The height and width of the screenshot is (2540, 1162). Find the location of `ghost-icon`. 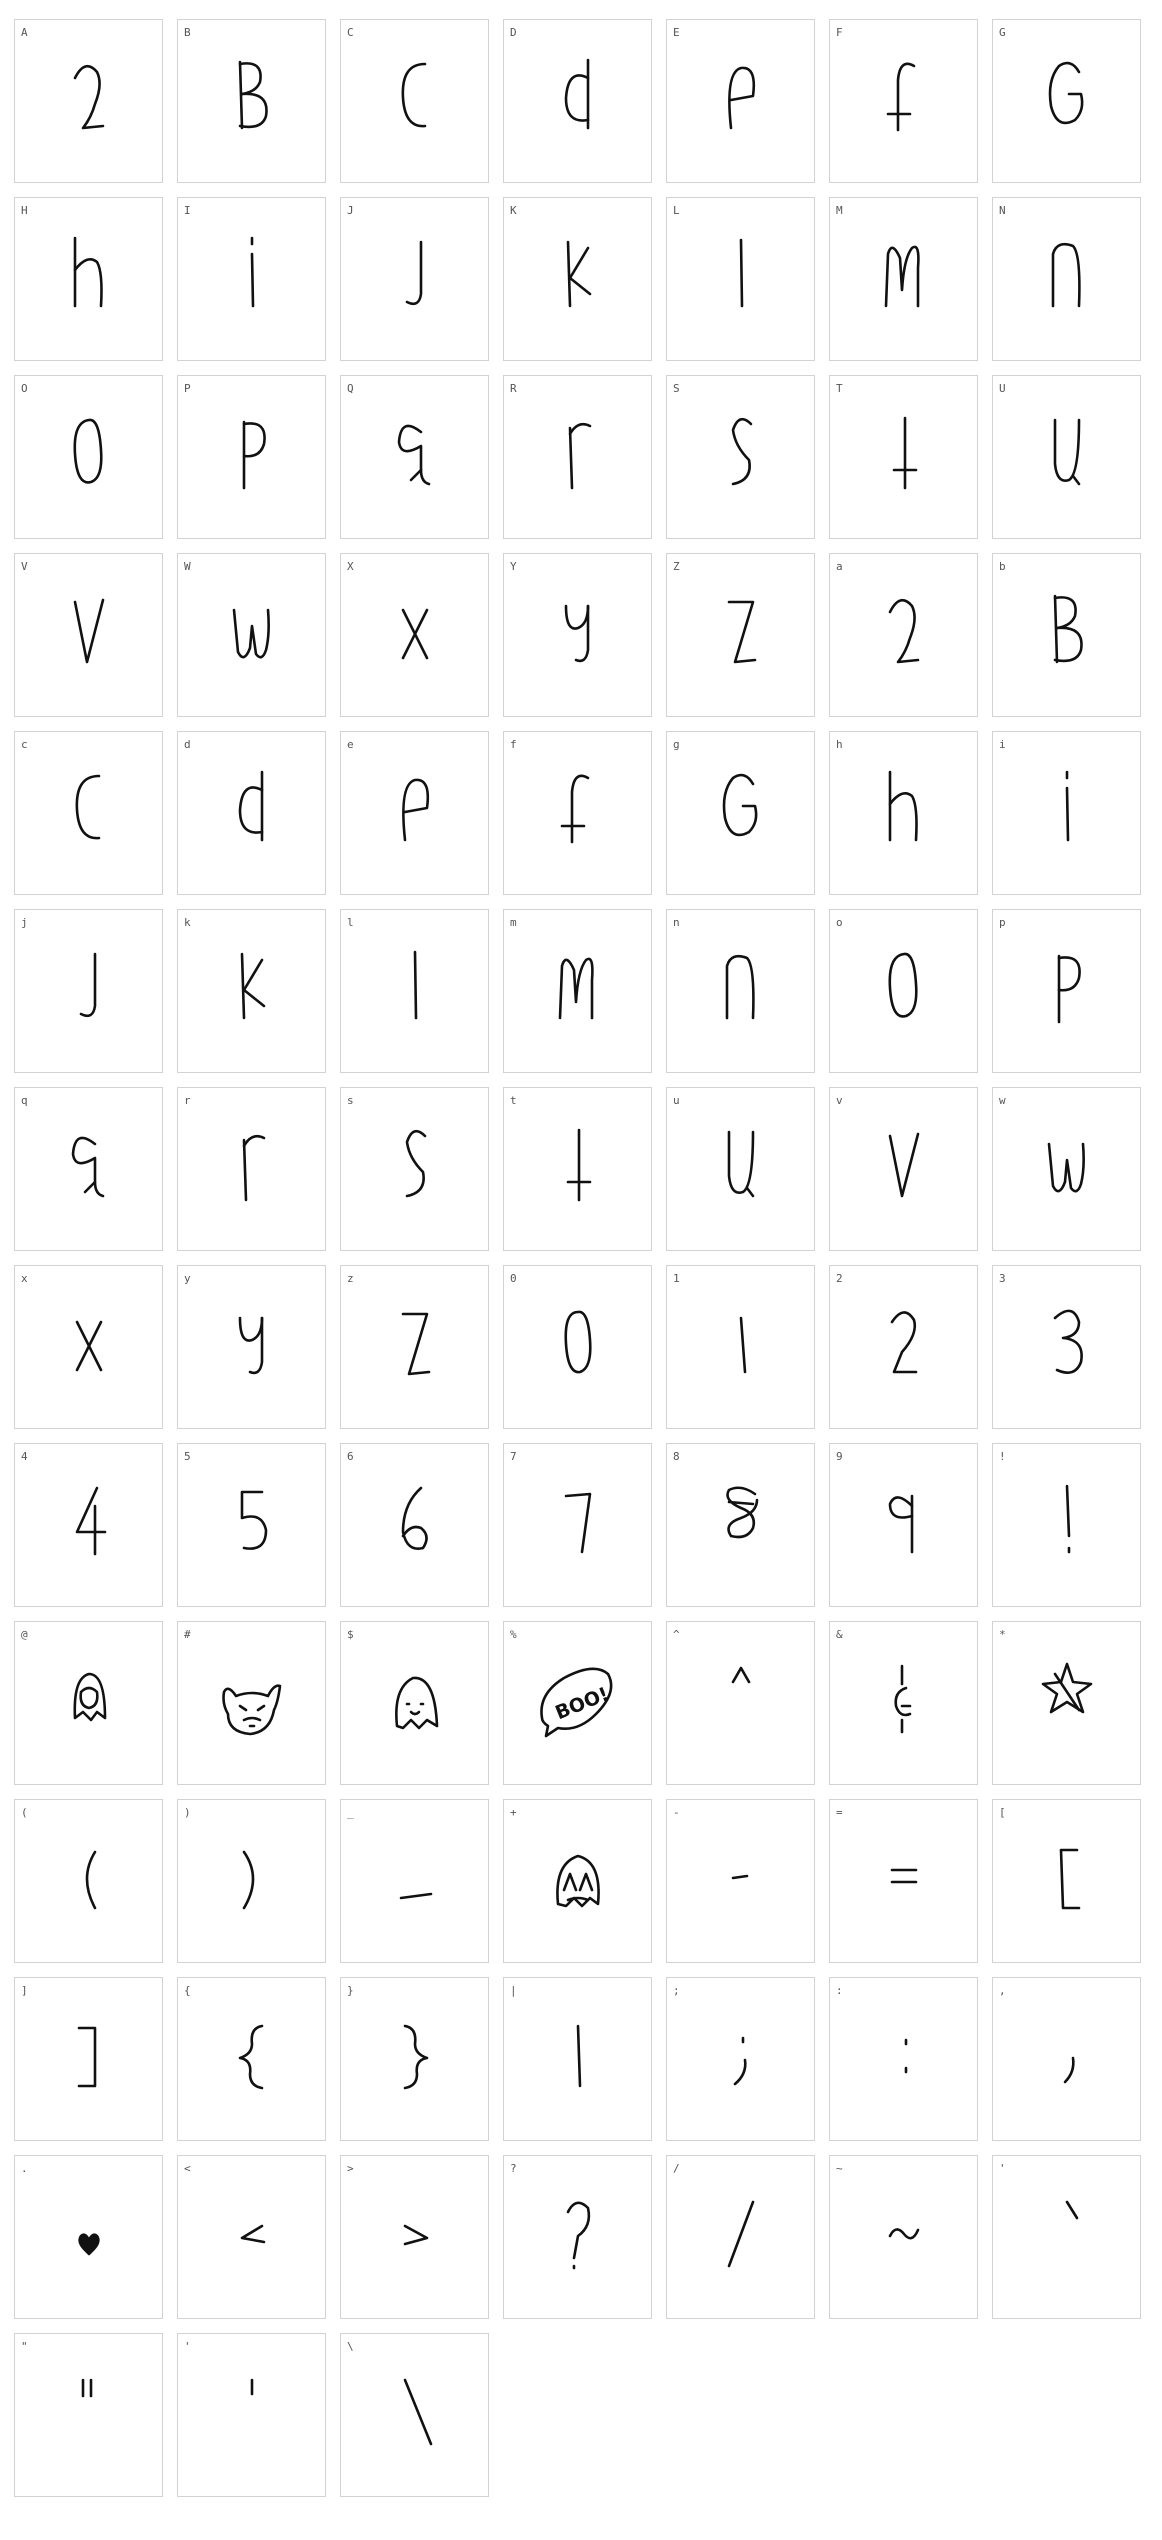

ghost-icon is located at coordinates (417, 1703).